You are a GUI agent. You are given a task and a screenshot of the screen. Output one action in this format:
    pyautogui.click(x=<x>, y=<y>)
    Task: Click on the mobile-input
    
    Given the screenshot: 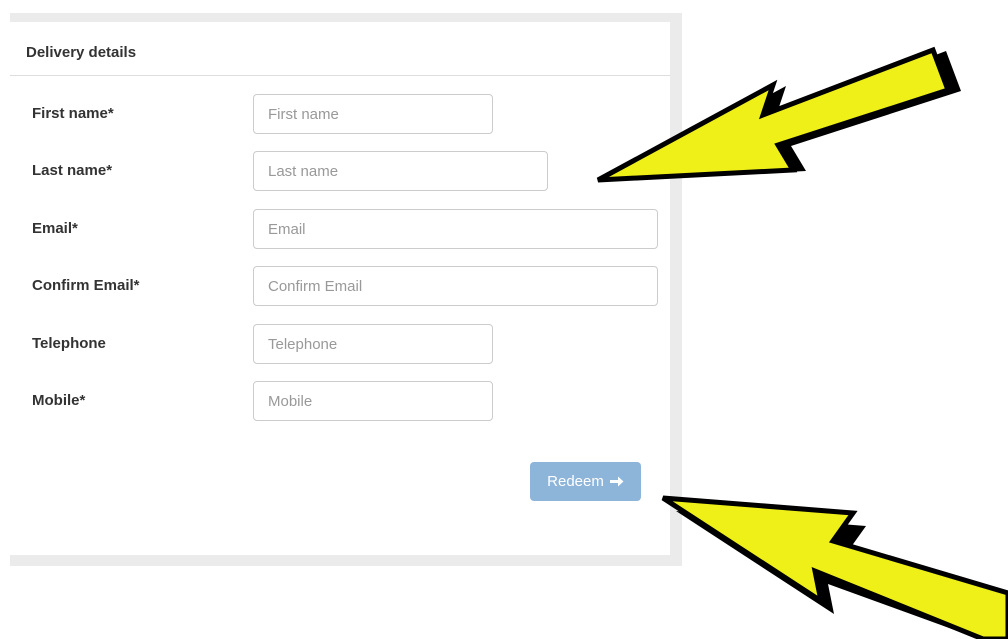 What is the action you would take?
    pyautogui.click(x=373, y=401)
    